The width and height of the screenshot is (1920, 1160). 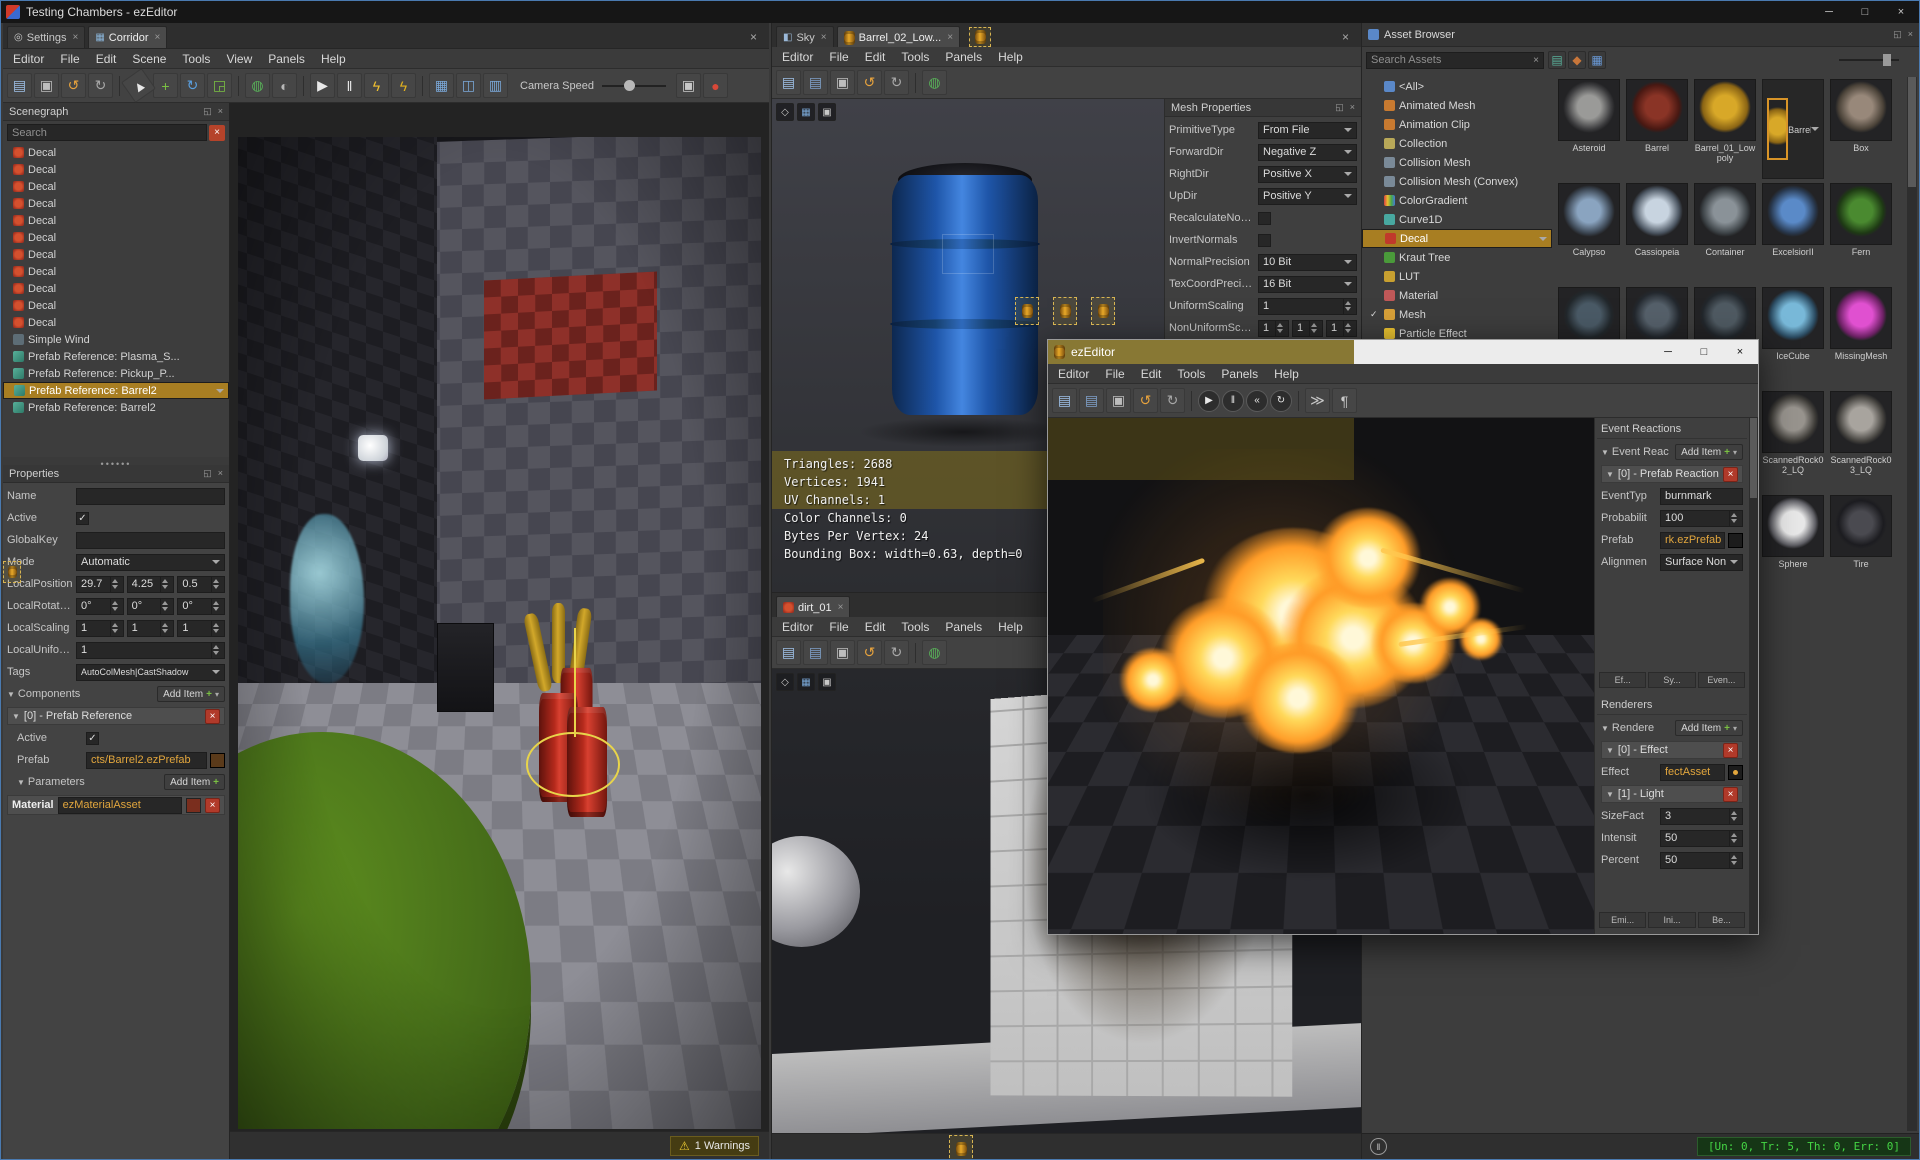 I want to click on float-panel-icon: ◱, so click(x=207, y=111).